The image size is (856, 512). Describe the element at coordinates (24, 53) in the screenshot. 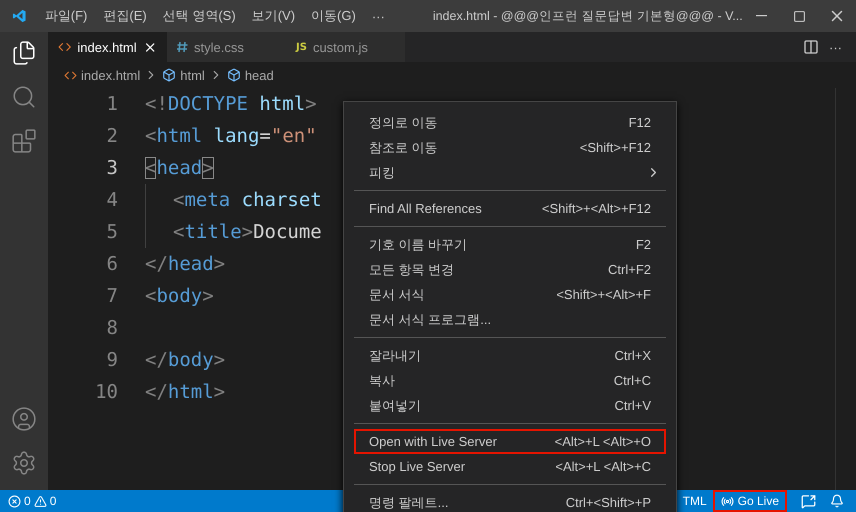

I see `files-icon` at that location.